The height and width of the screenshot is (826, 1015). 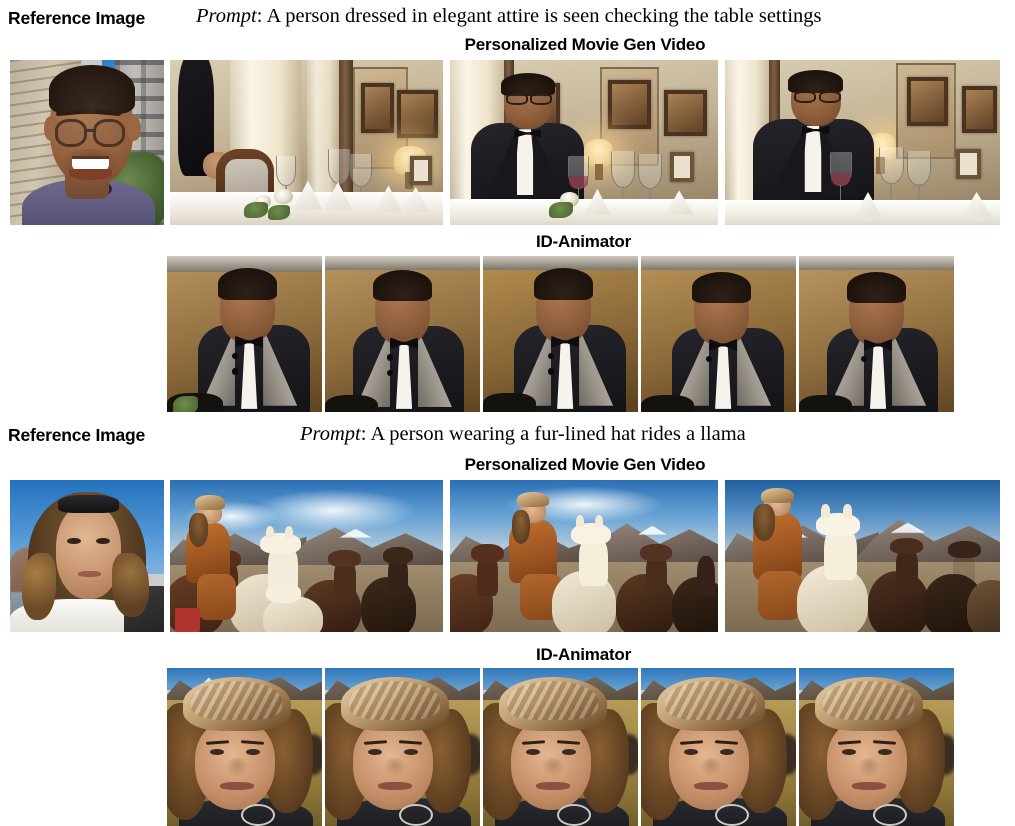 What do you see at coordinates (226, 16) in the screenshot?
I see `prompt-key-1: Prompt` at bounding box center [226, 16].